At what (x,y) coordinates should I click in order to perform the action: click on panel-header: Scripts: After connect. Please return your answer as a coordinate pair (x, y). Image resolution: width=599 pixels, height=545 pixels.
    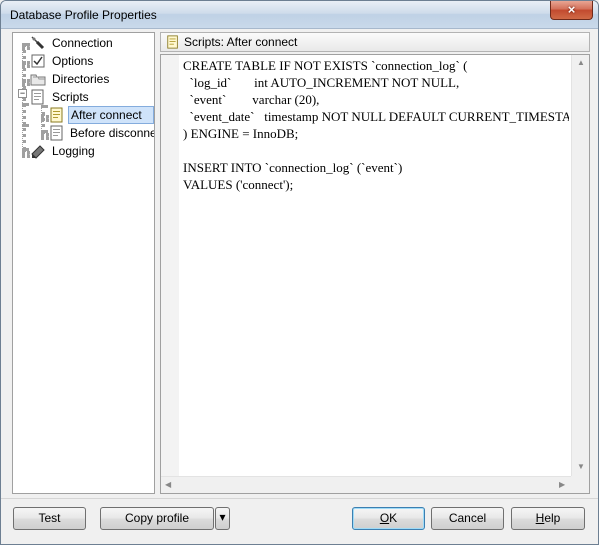
    Looking at the image, I should click on (375, 42).